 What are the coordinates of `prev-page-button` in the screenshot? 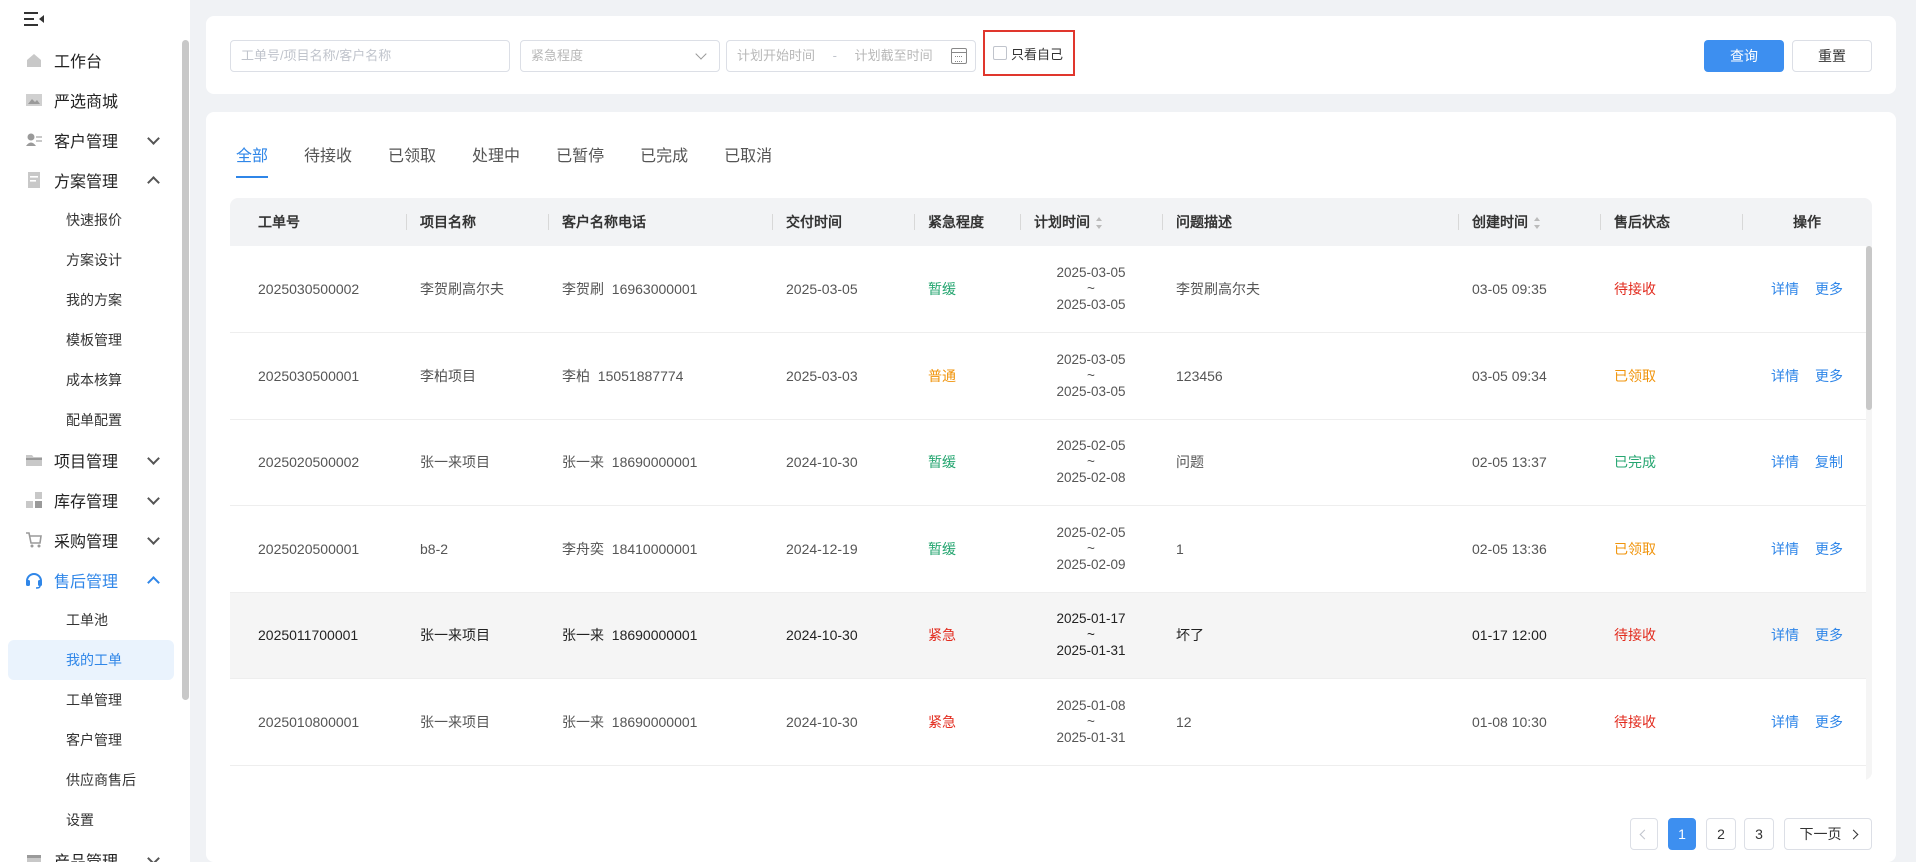 It's located at (1644, 834).